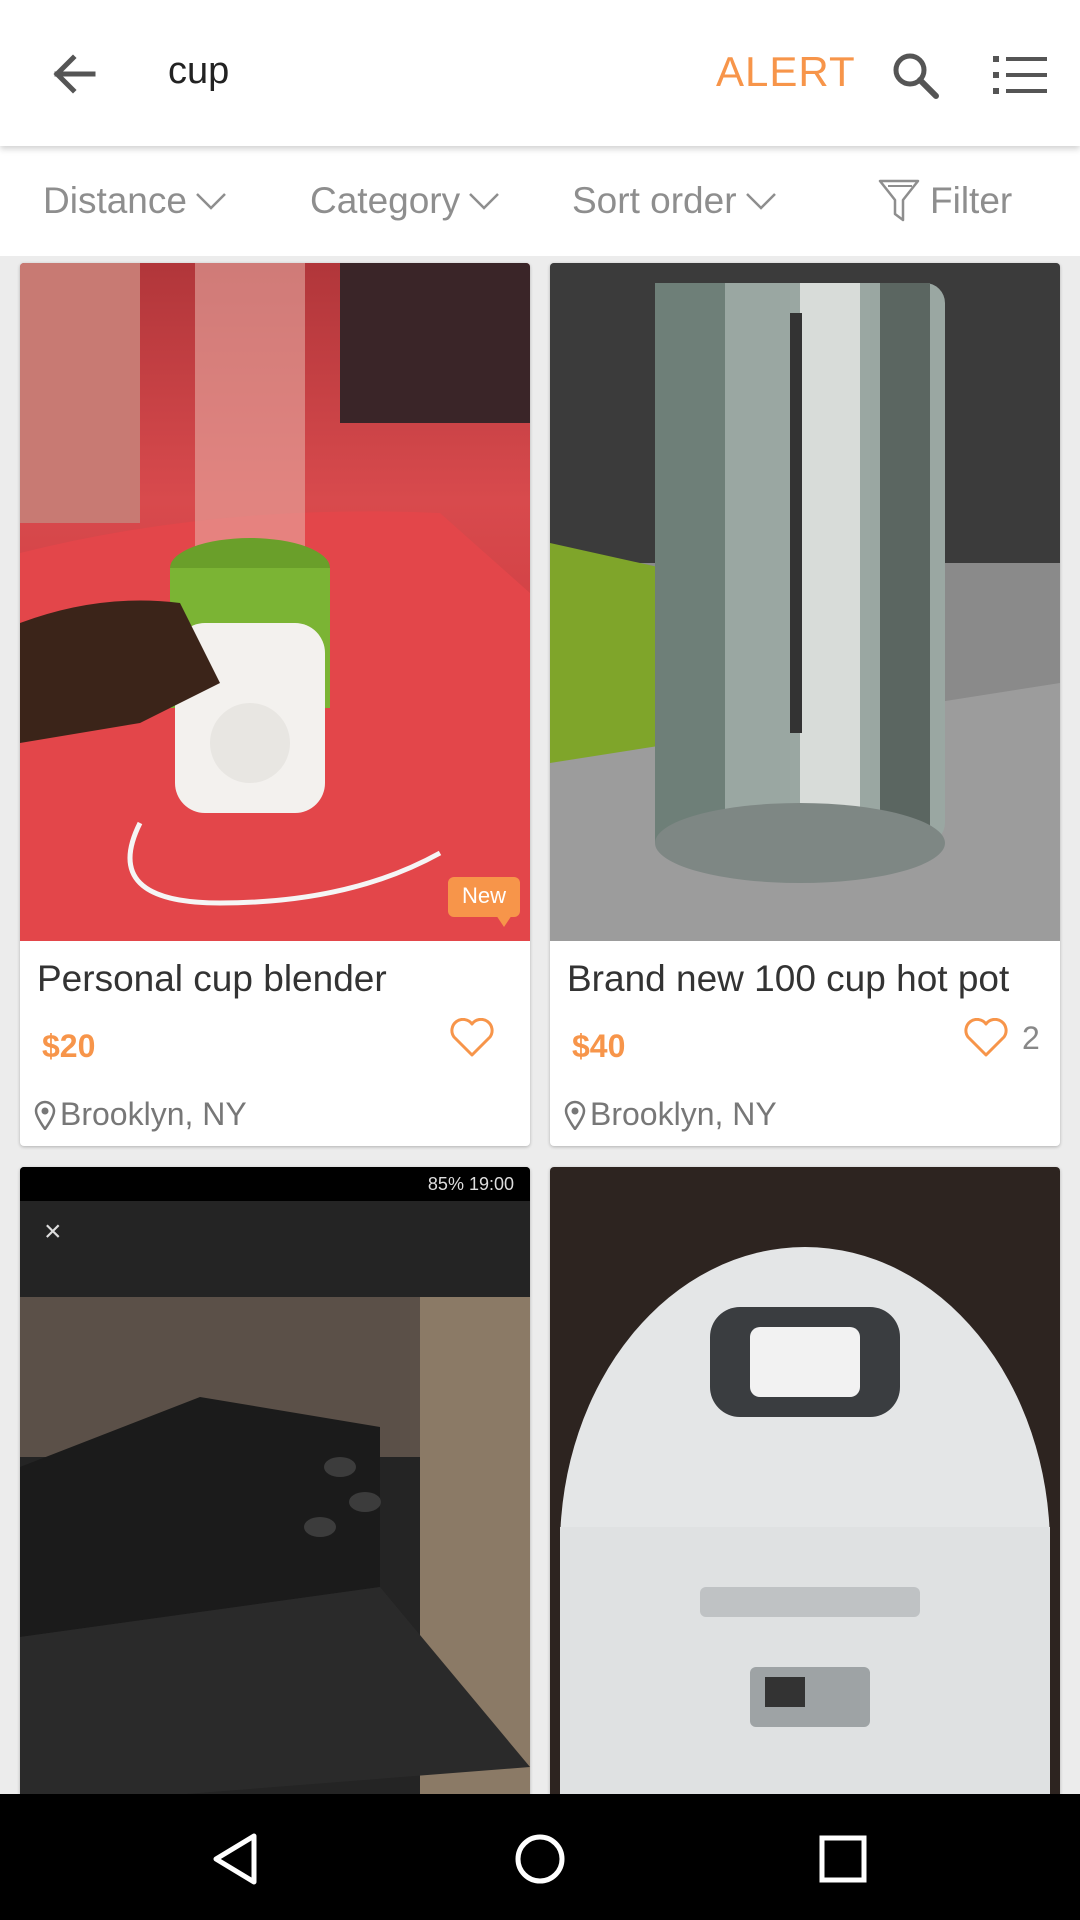 The width and height of the screenshot is (1080, 1920). I want to click on back-button, so click(74, 74).